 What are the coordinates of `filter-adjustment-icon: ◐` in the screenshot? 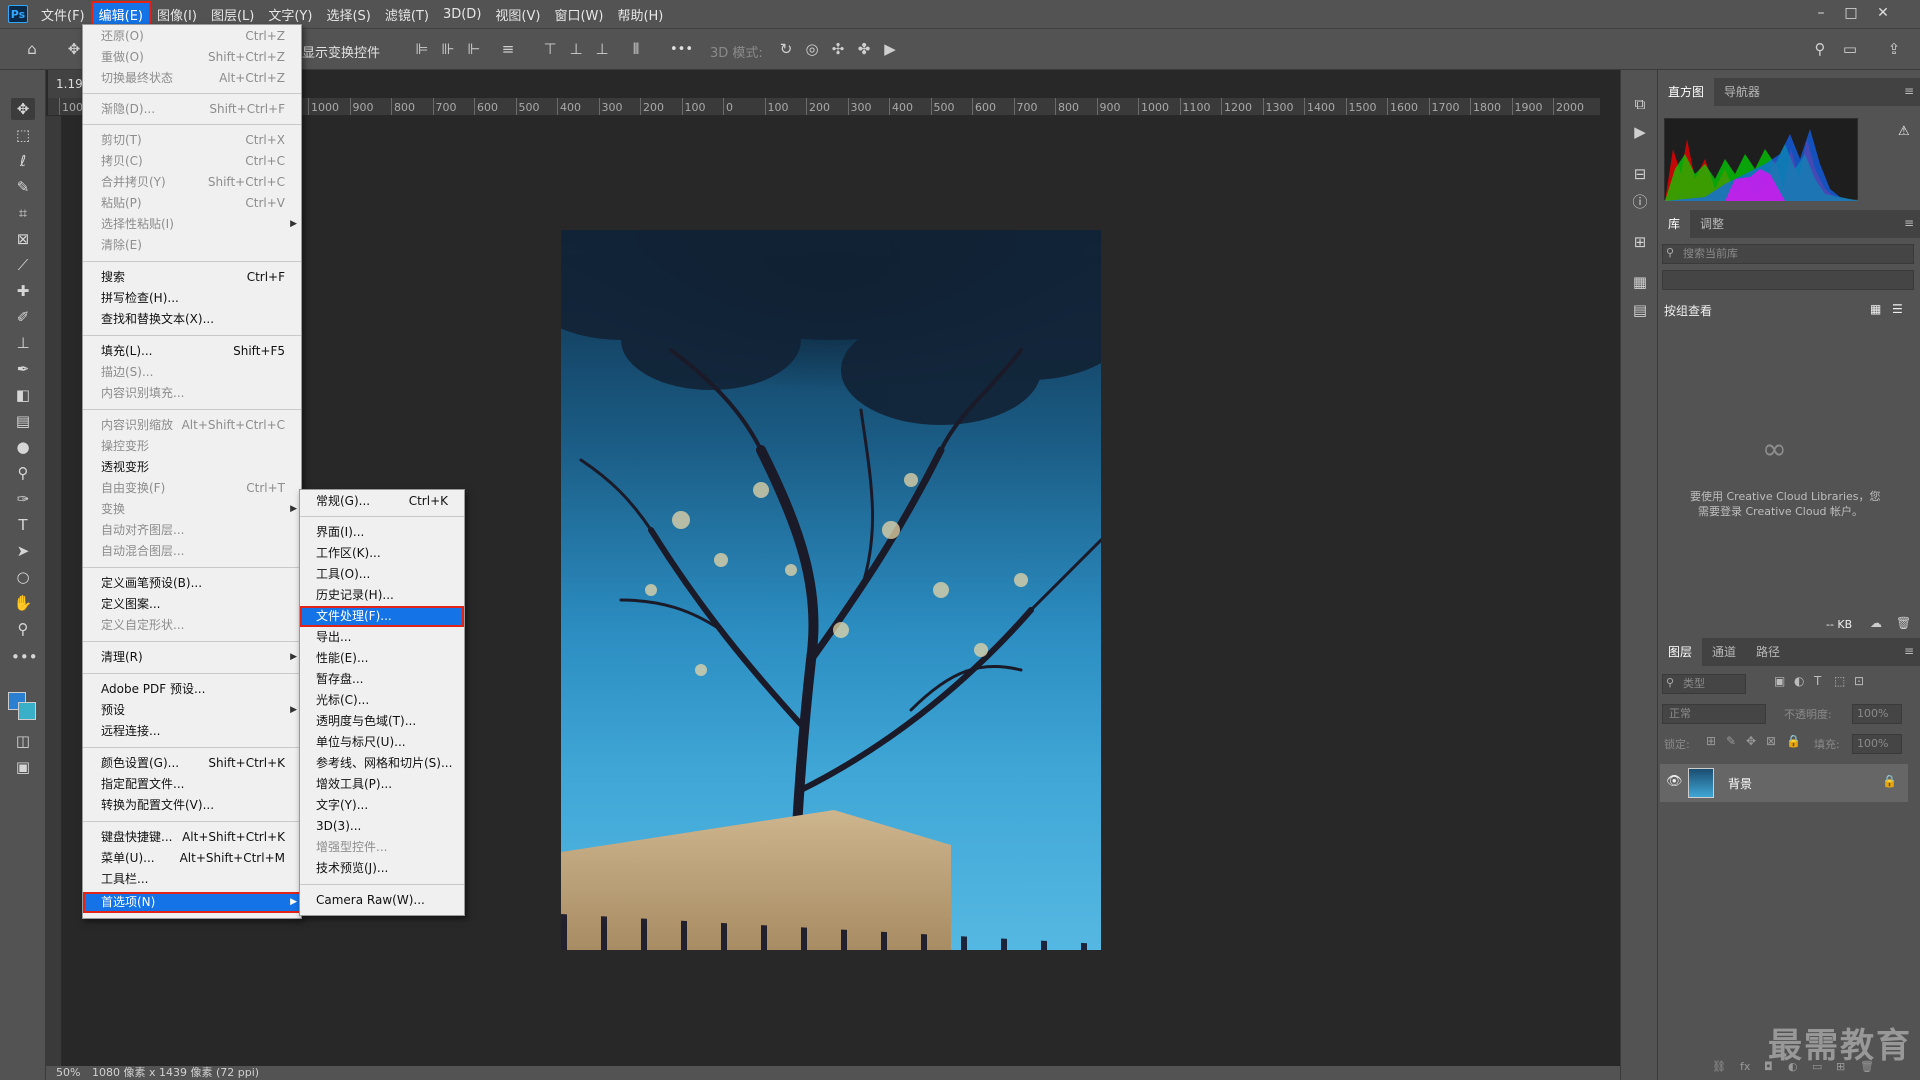 It's located at (1799, 681).